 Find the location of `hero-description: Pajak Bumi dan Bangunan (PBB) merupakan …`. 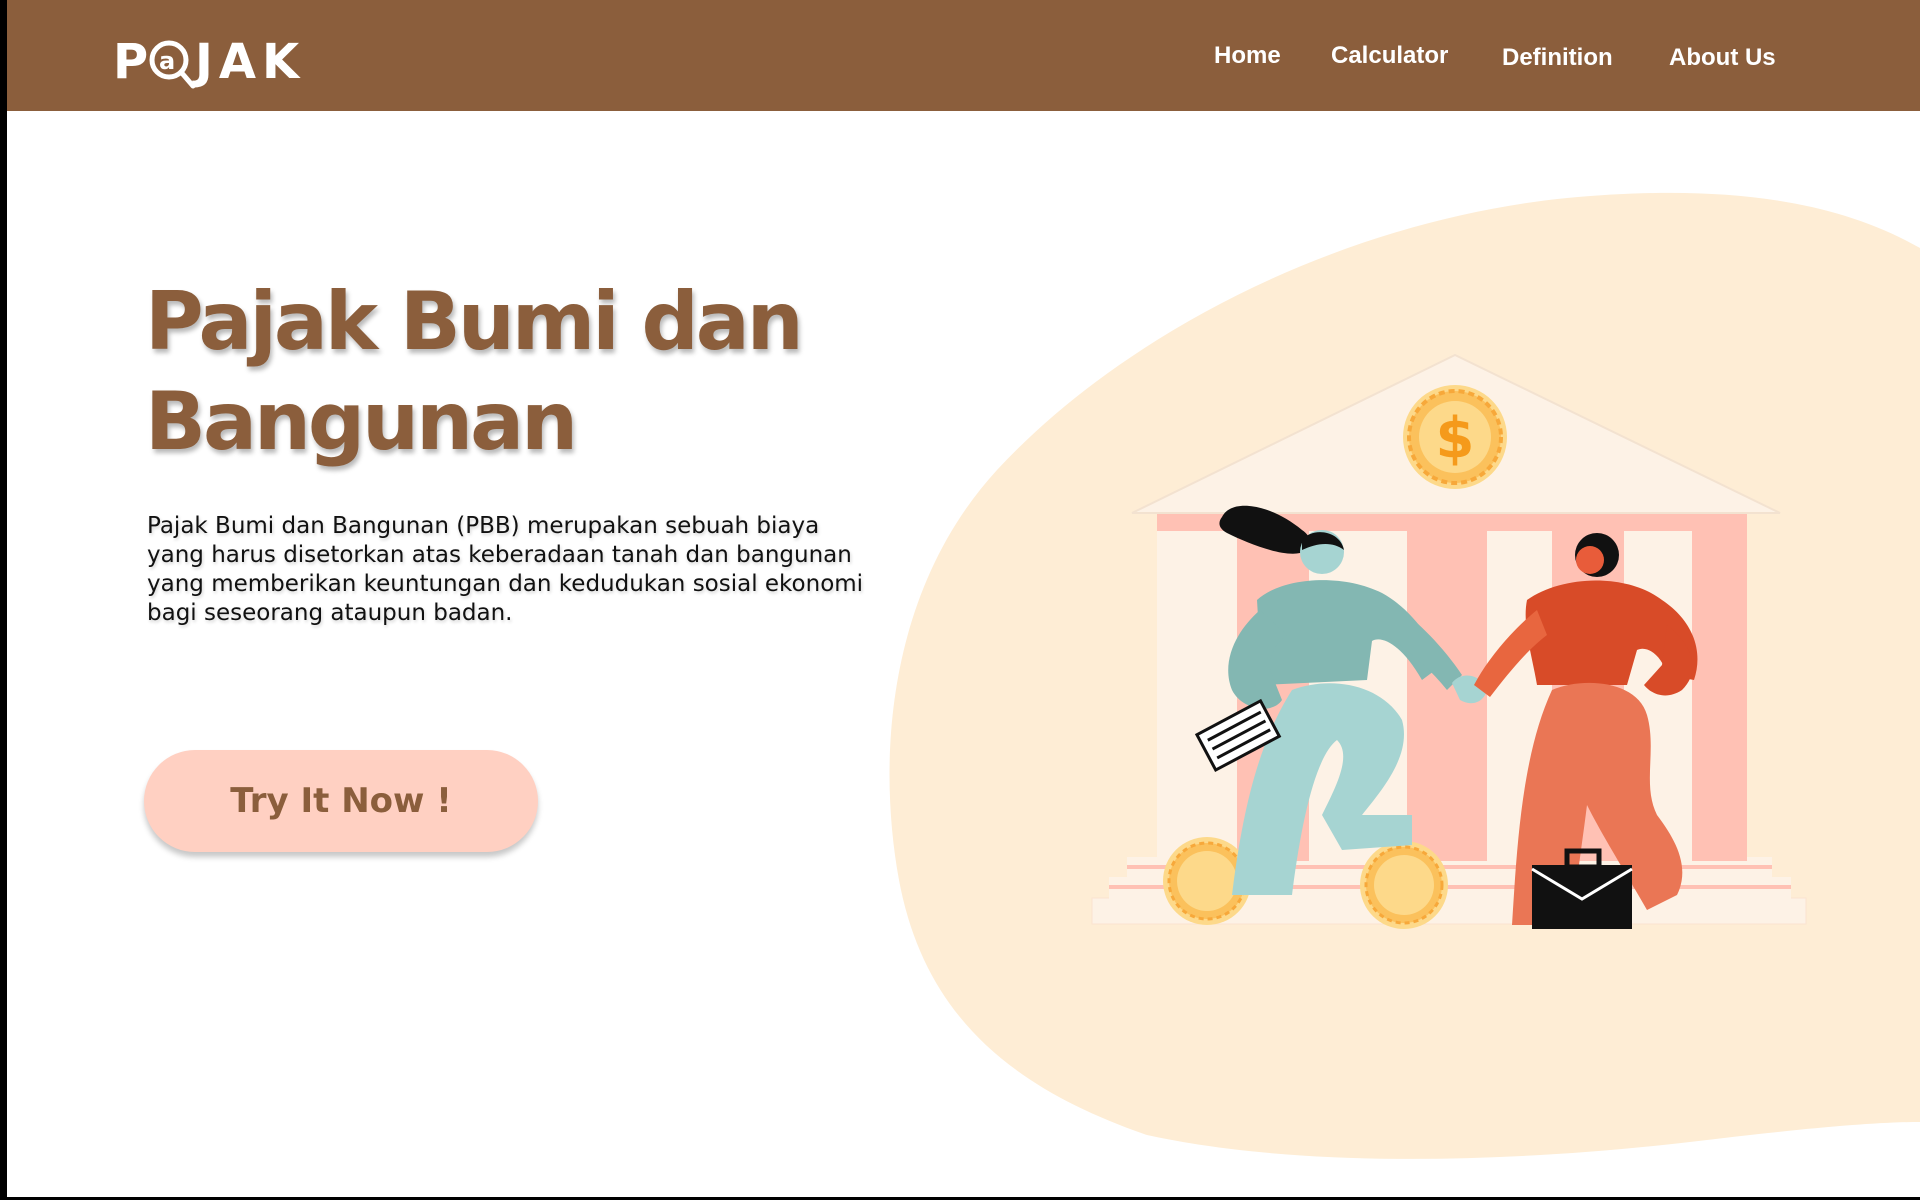

hero-description: Pajak Bumi dan Bangunan (PBB) merupakan … is located at coordinates (505, 569).